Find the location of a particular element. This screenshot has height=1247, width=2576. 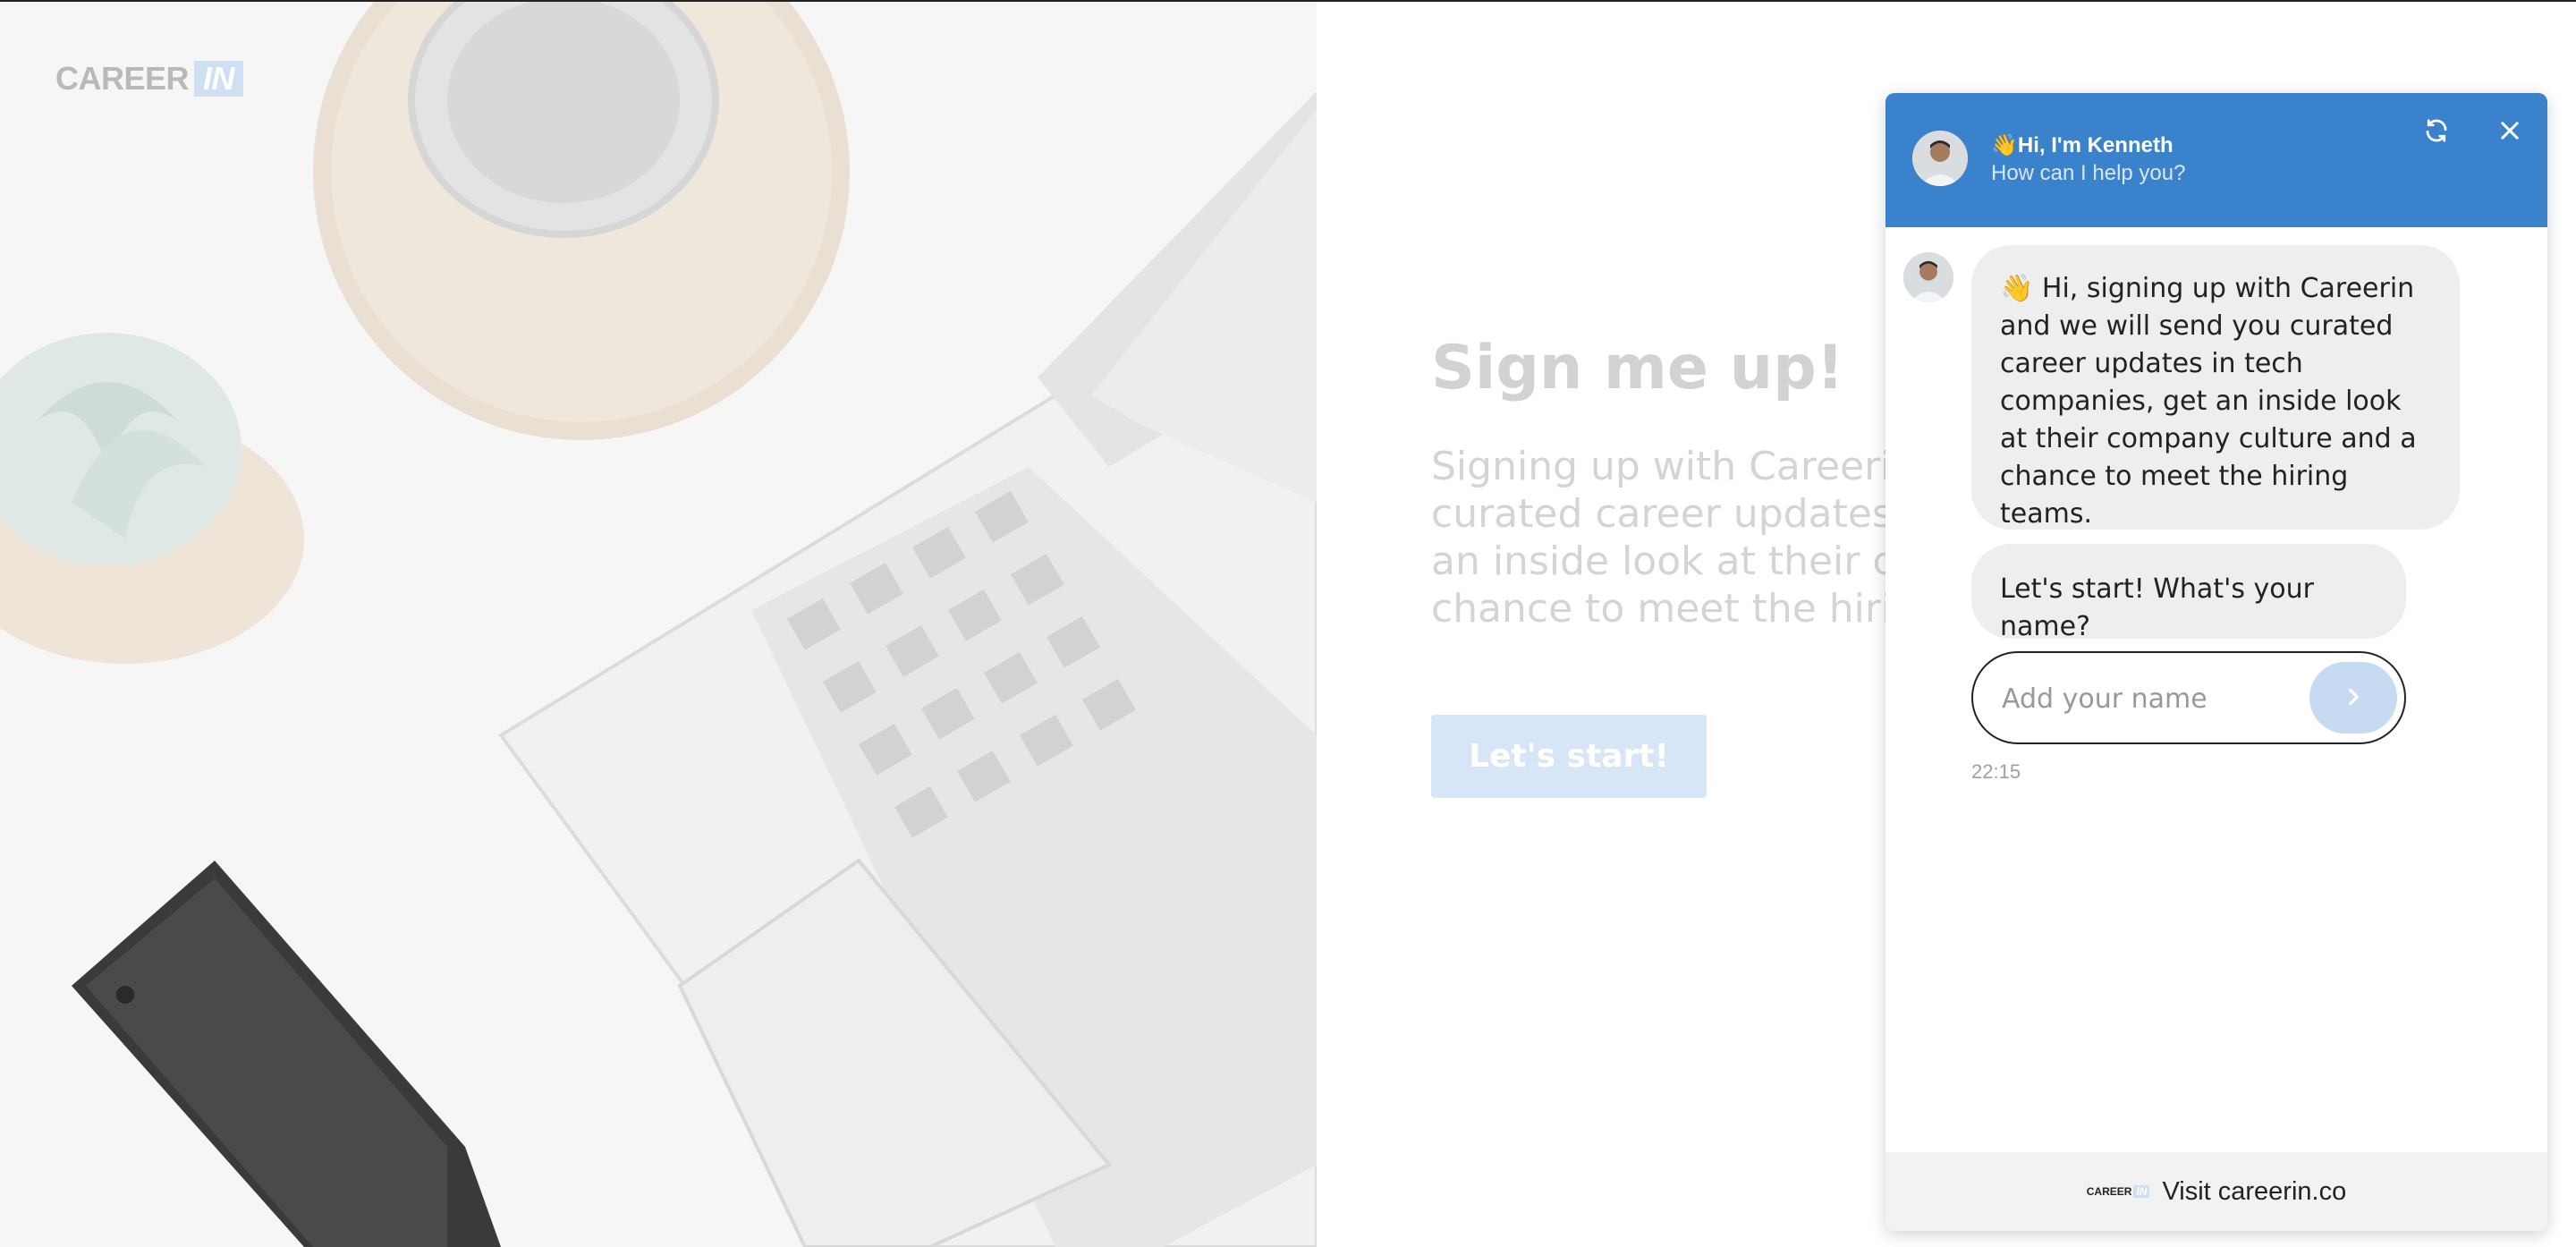

send-button is located at coordinates (2353, 698).